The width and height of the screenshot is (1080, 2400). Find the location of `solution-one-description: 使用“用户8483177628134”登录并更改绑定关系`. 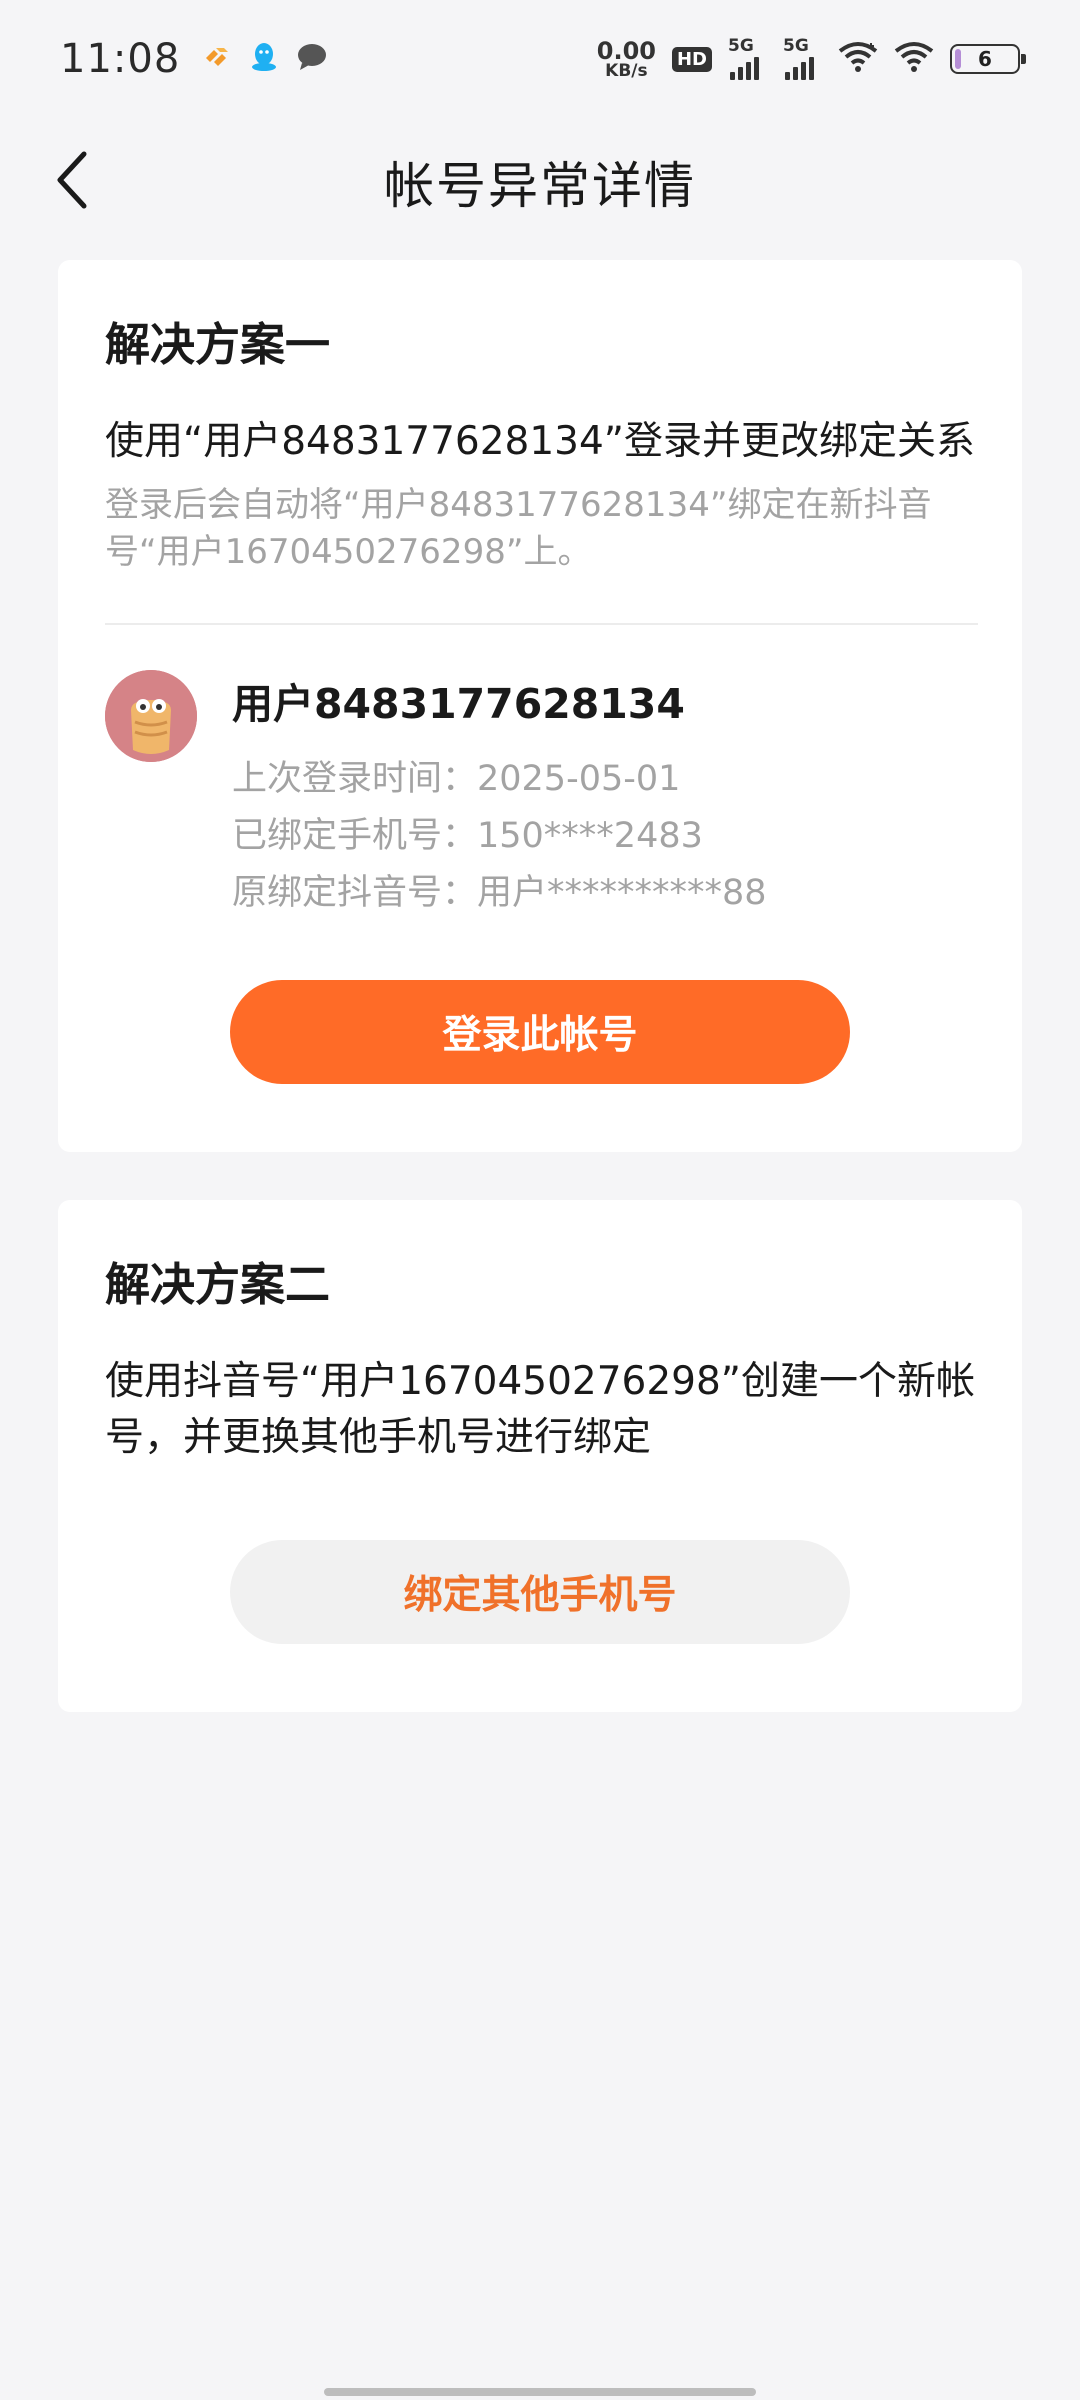

solution-one-description: 使用“用户8483177628134”登录并更改绑定关系 is located at coordinates (540, 441).